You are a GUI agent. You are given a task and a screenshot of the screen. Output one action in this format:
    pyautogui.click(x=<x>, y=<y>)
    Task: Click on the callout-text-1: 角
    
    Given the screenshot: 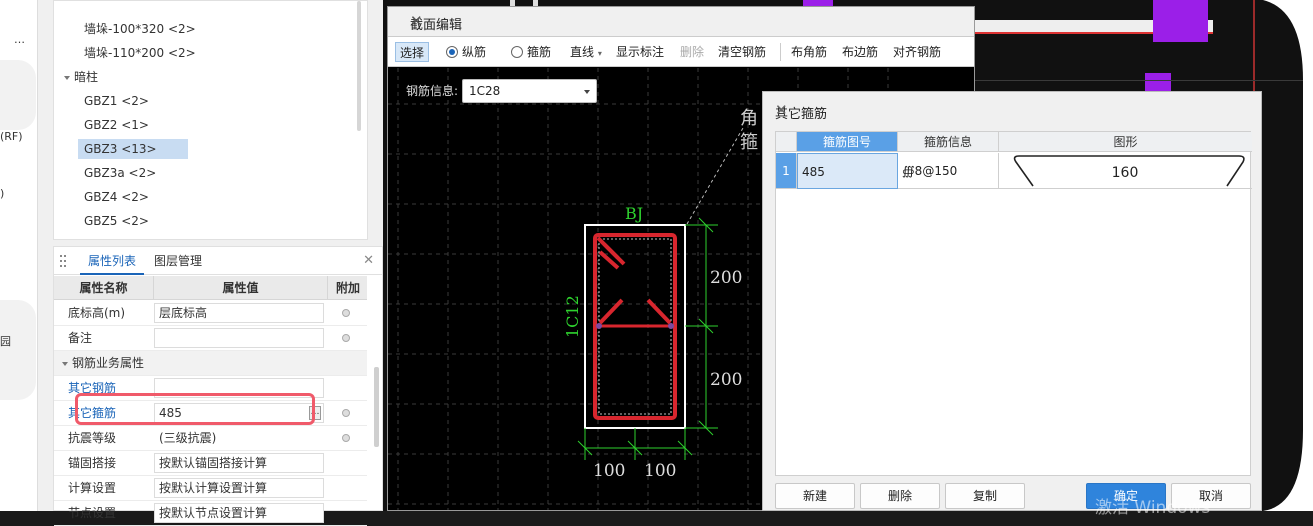 What is the action you would take?
    pyautogui.click(x=749, y=118)
    